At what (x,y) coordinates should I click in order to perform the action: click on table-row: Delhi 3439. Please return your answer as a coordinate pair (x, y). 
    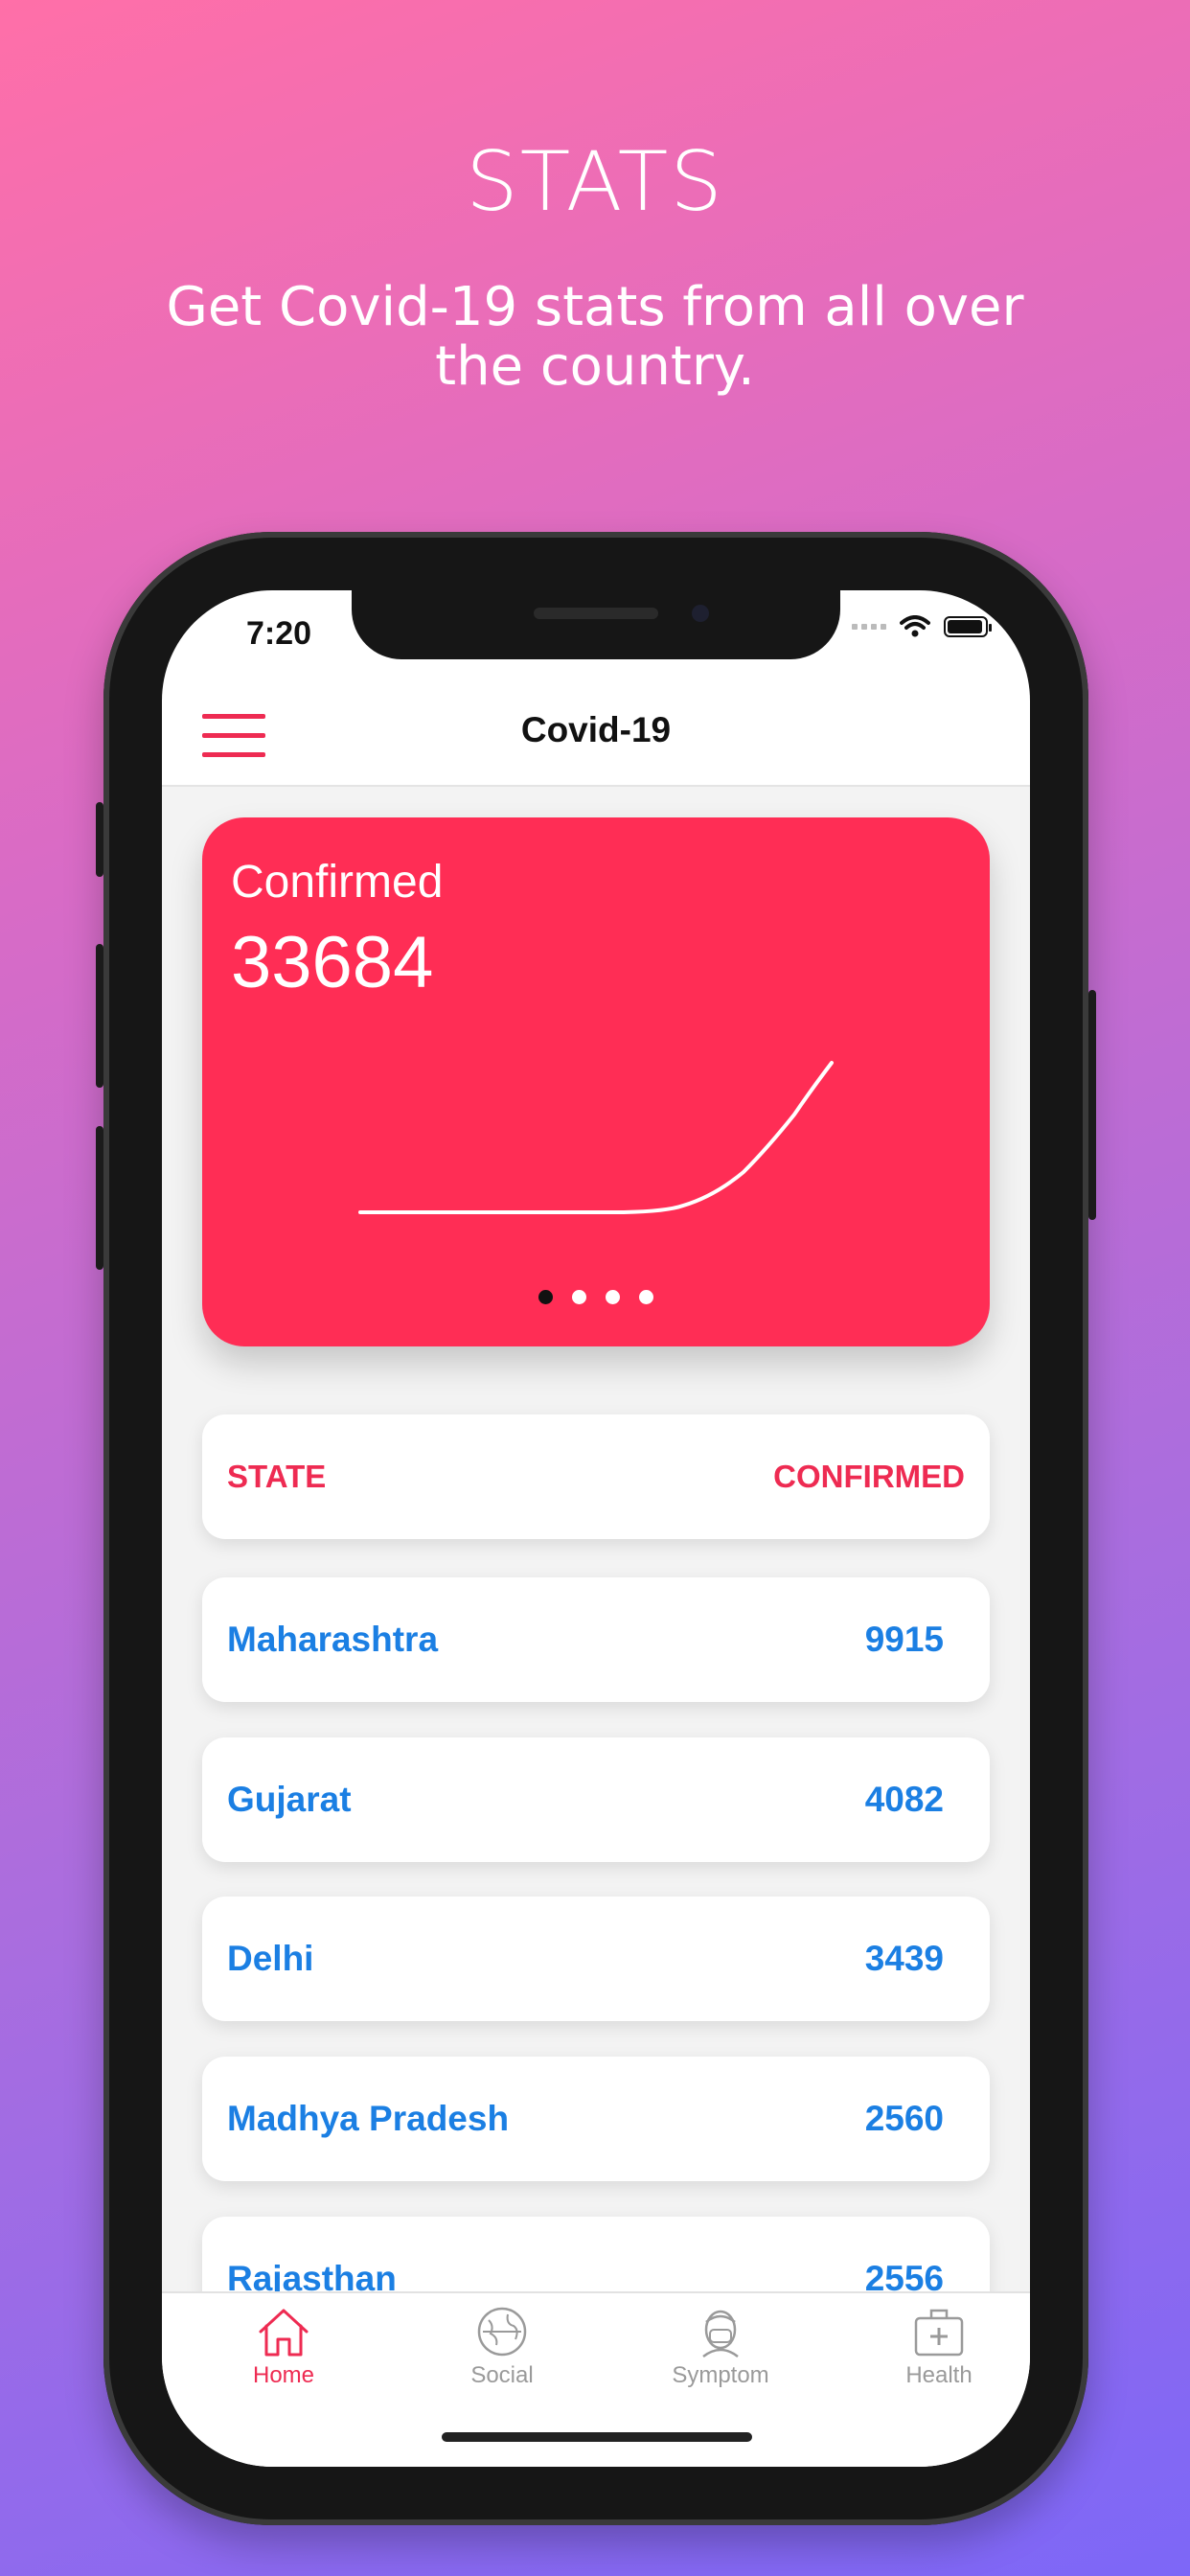
    Looking at the image, I should click on (596, 1959).